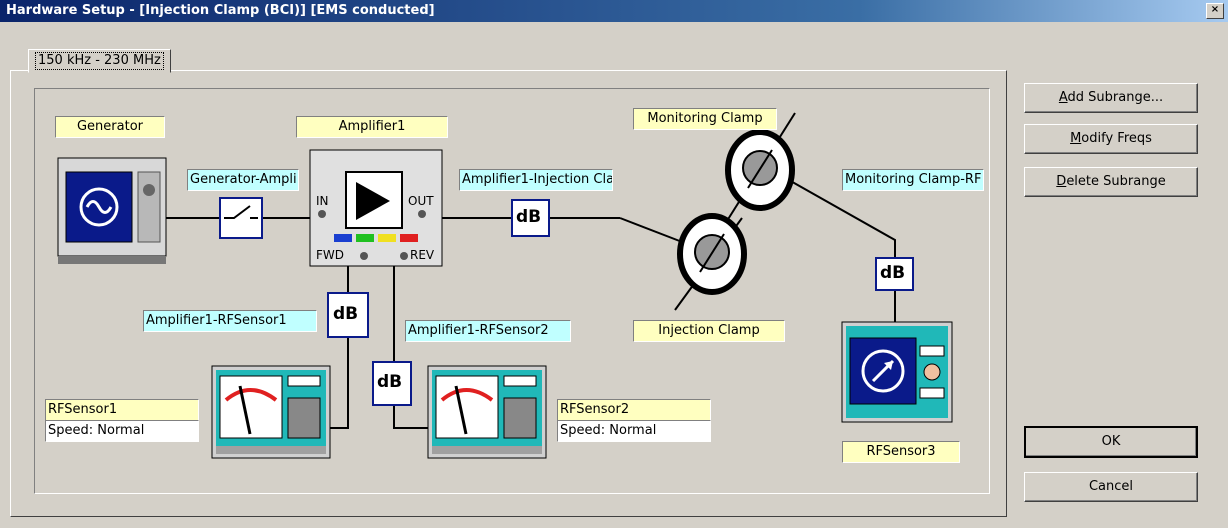 This screenshot has height=528, width=1228. What do you see at coordinates (372, 127) in the screenshot?
I see `amplifier-label: Amplifier1` at bounding box center [372, 127].